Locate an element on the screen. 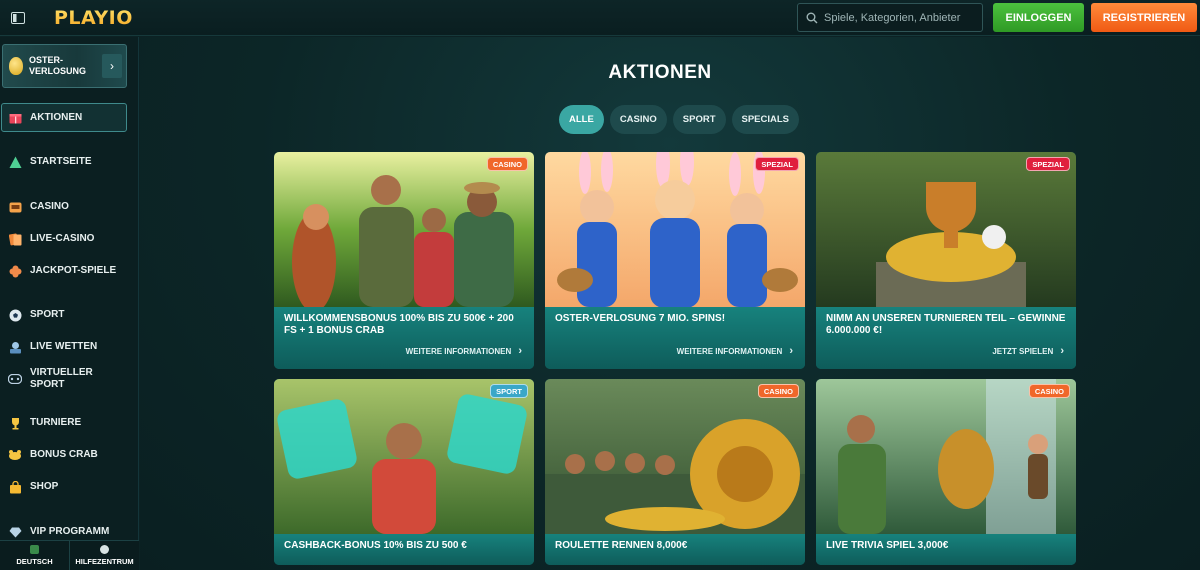 This screenshot has width=1200, height=570. sidebar-item-label: TURNIERE is located at coordinates (56, 422).